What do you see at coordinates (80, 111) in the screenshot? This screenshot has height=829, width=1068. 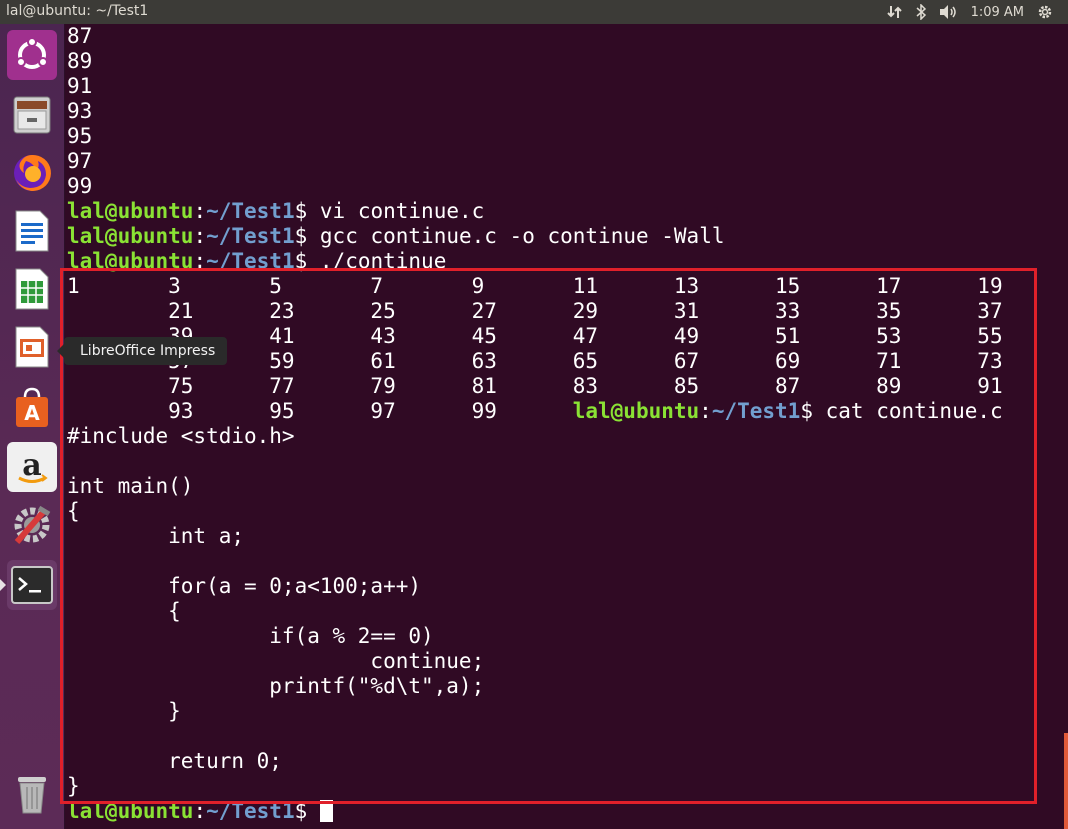 I see `output-text: 93` at bounding box center [80, 111].